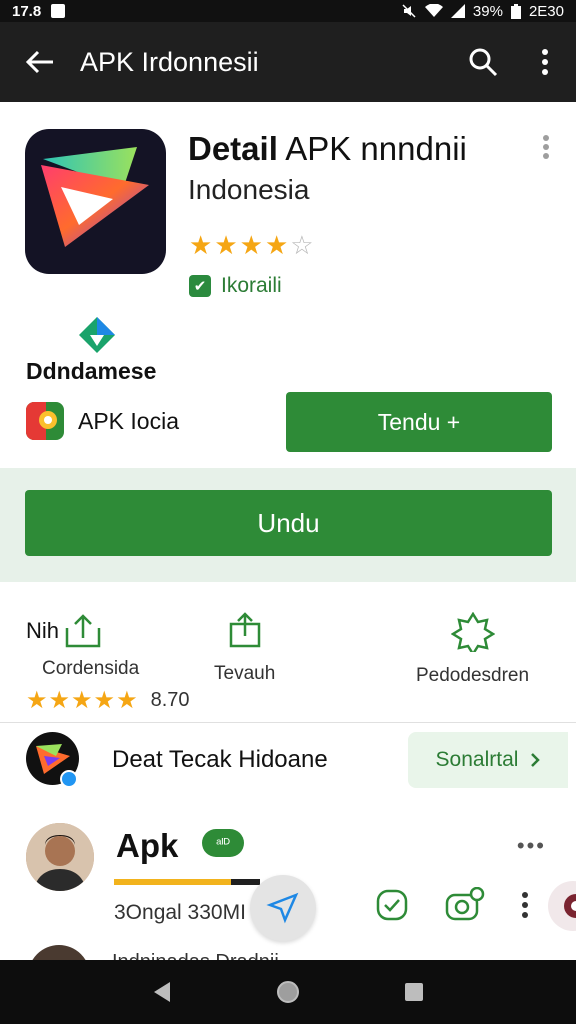  I want to click on stat-share-label: Cordensida, so click(91, 668).